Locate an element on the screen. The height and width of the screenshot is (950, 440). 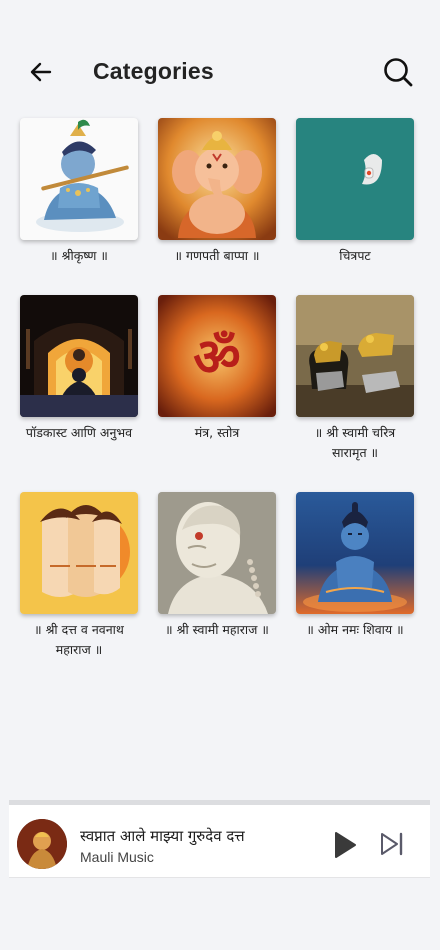
skip-next-icon is located at coordinates (392, 844).